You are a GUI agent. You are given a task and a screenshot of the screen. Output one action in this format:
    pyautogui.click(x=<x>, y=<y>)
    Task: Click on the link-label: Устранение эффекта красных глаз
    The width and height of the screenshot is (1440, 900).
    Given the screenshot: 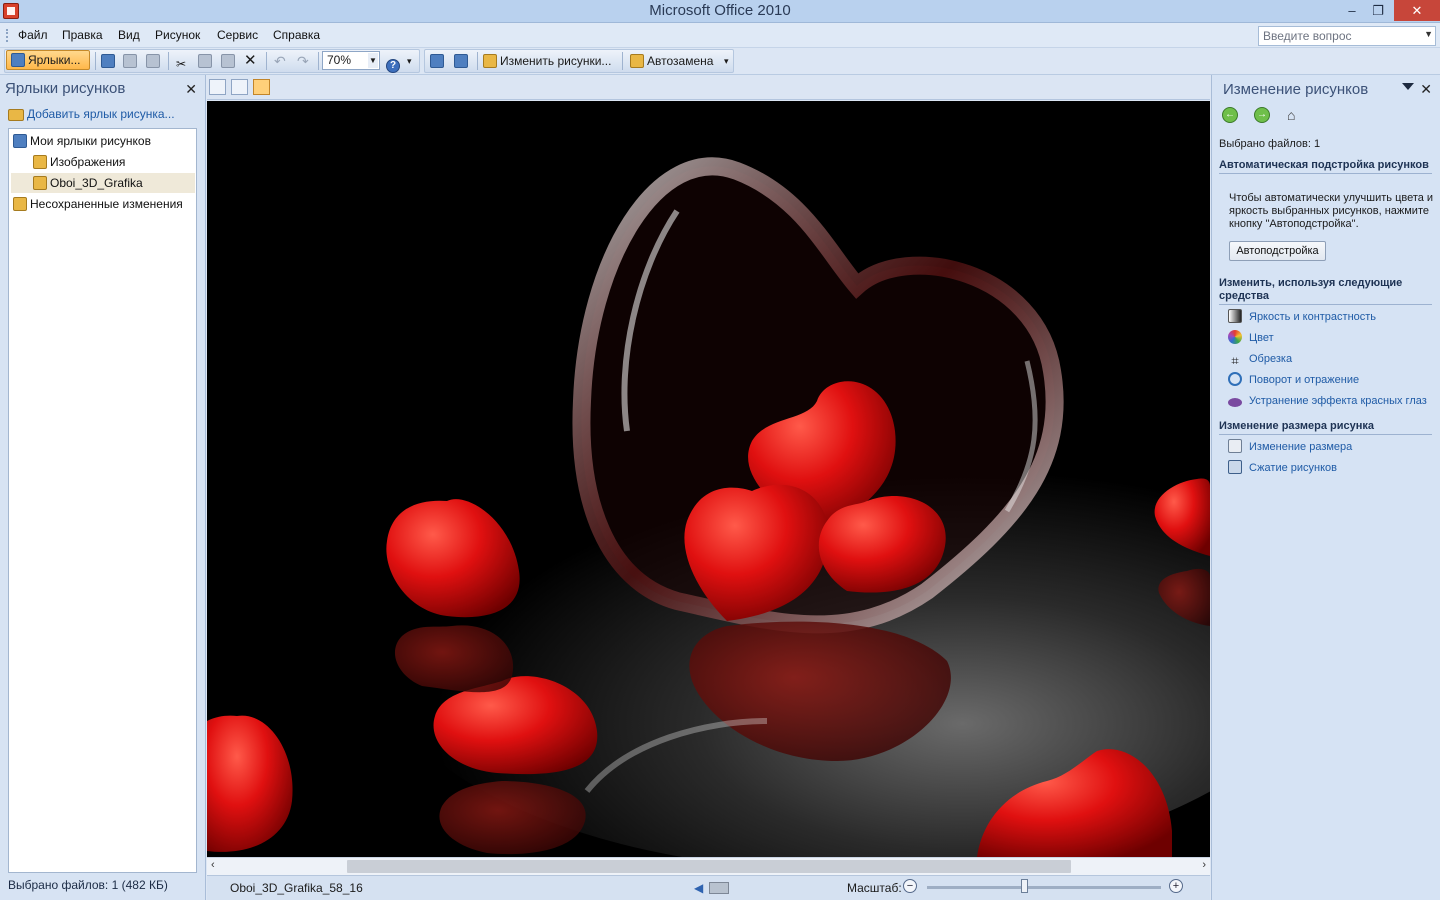 What is the action you would take?
    pyautogui.click(x=1338, y=401)
    